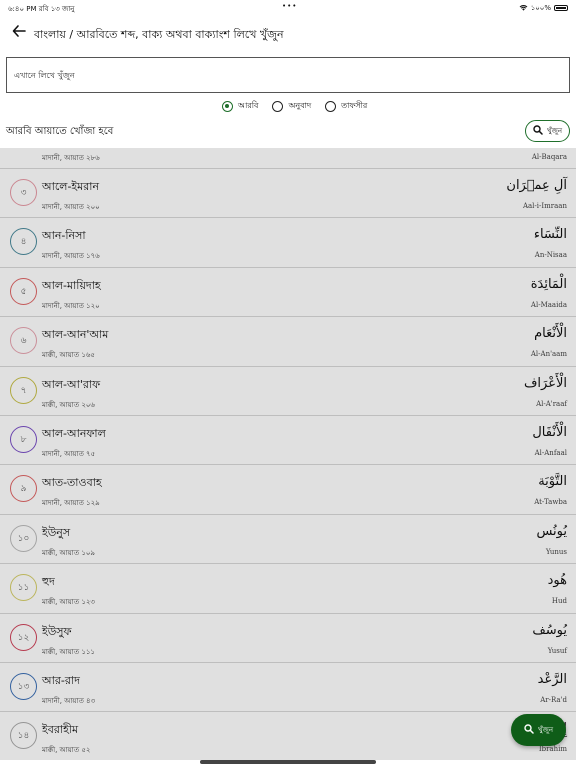 The width and height of the screenshot is (576, 768). What do you see at coordinates (23, 242) in the screenshot?
I see `surah-number-badge: ৪` at bounding box center [23, 242].